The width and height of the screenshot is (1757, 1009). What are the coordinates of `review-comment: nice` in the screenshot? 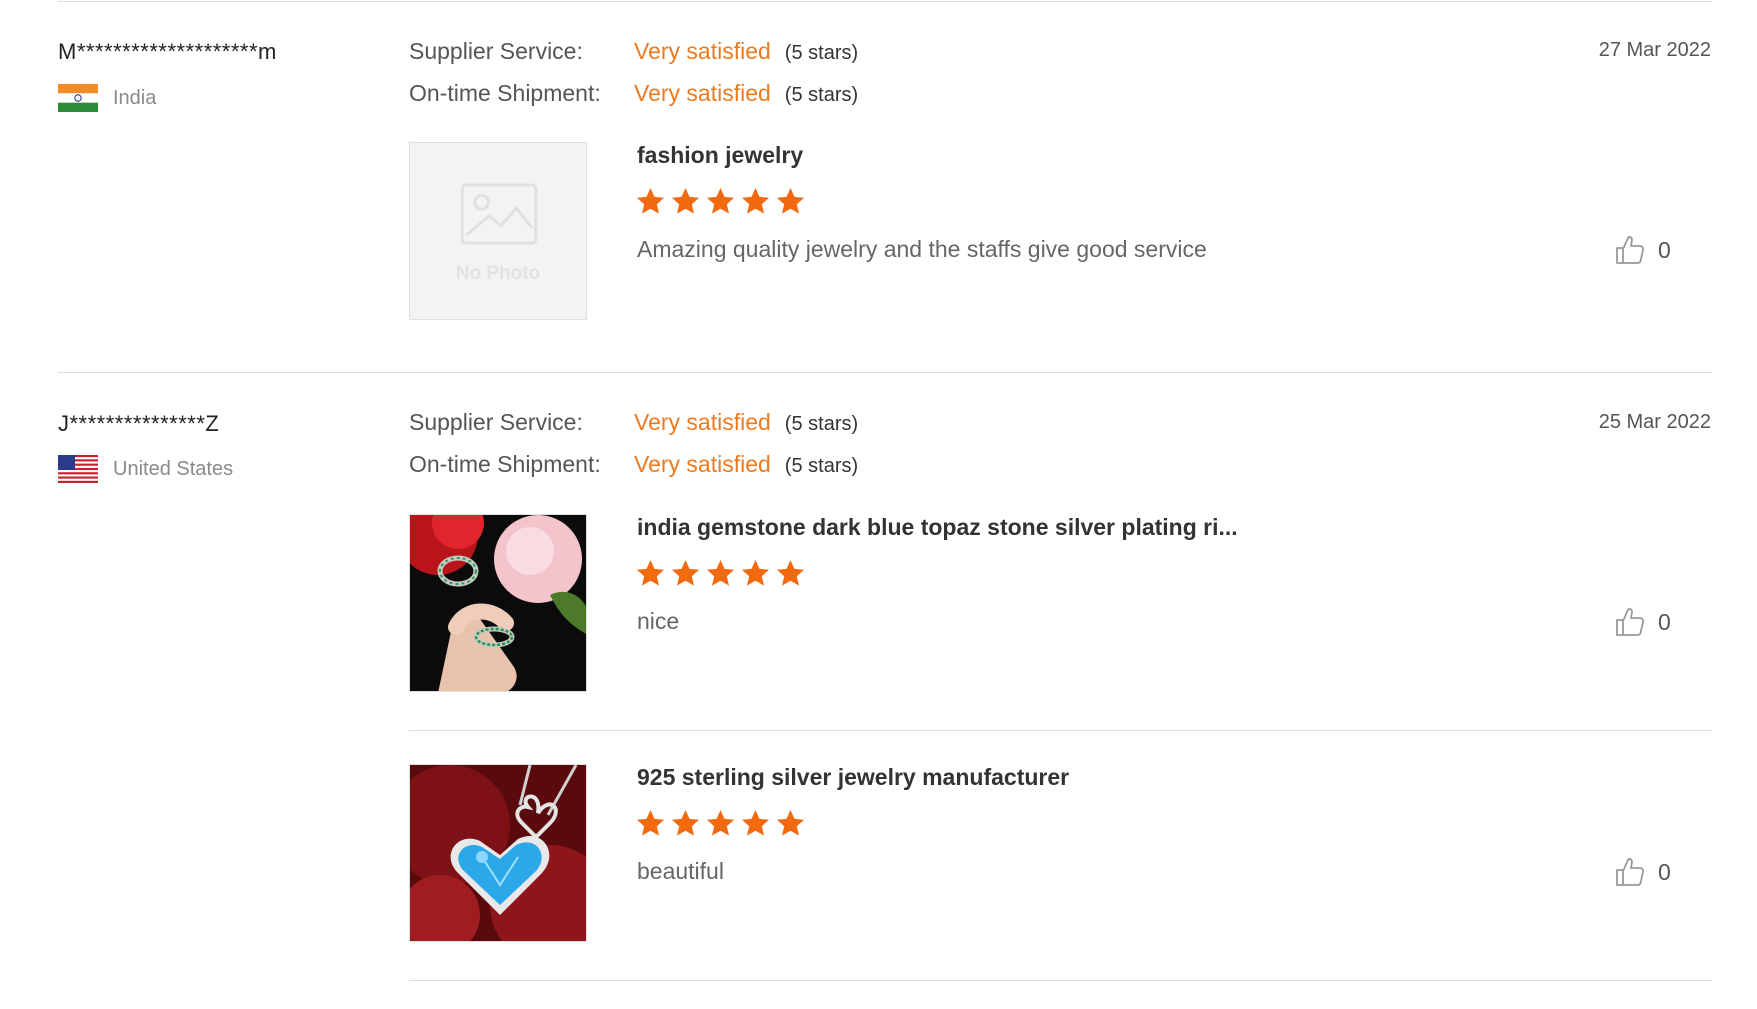 It's located at (658, 621).